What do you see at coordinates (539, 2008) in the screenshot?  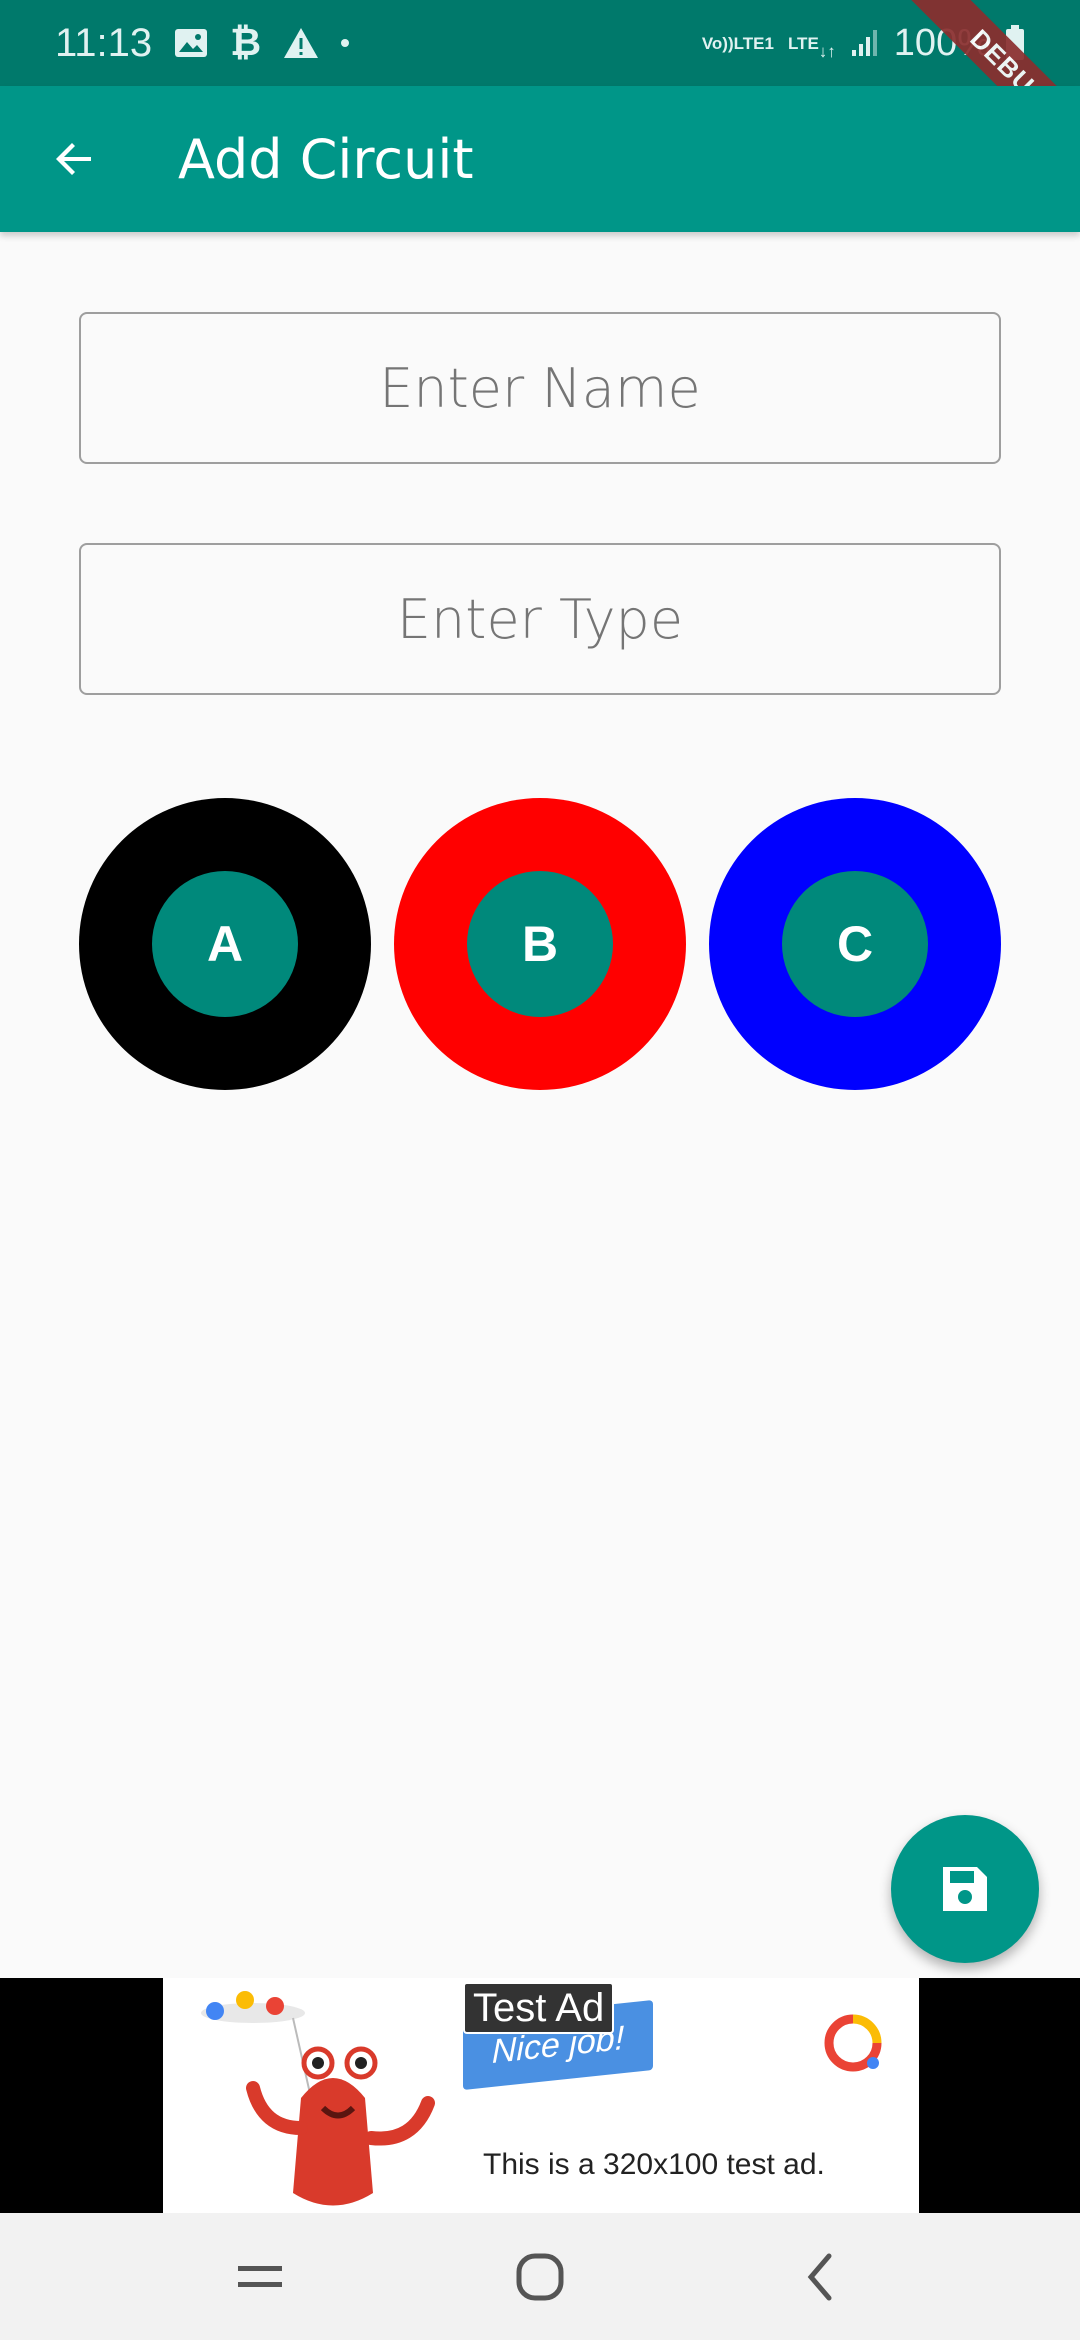 I see `test-ad-label: Test Ad` at bounding box center [539, 2008].